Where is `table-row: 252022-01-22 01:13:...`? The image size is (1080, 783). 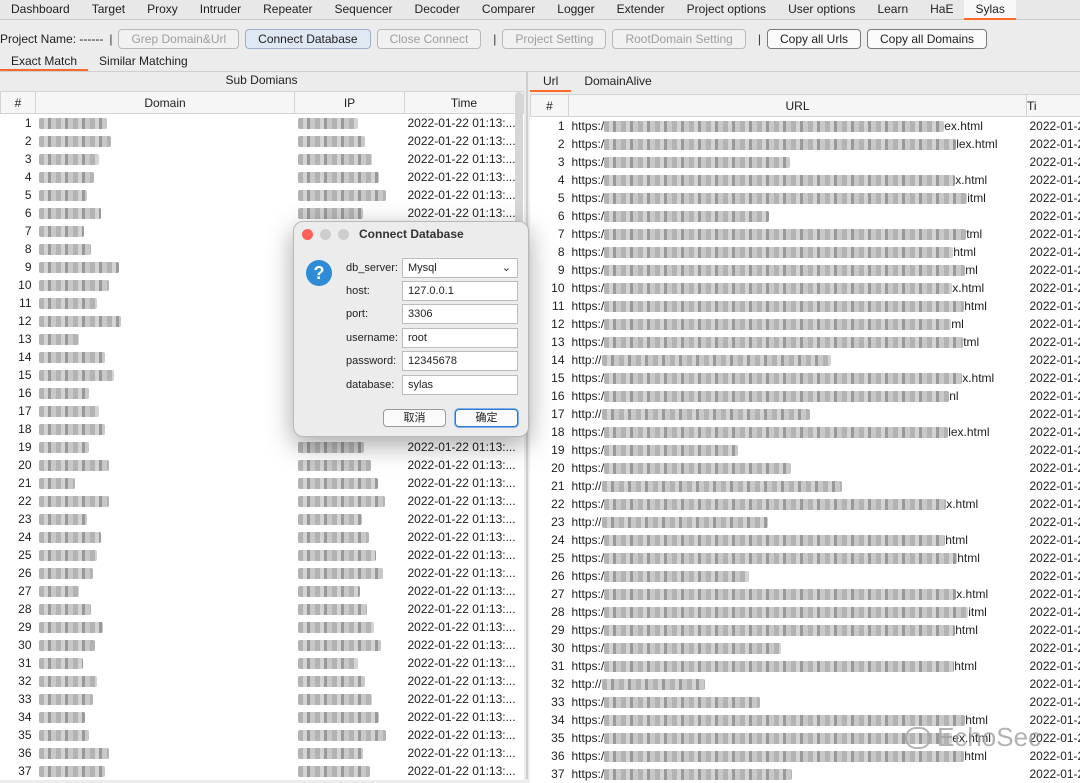
table-row: 252022-01-22 01:13:... is located at coordinates (262, 555).